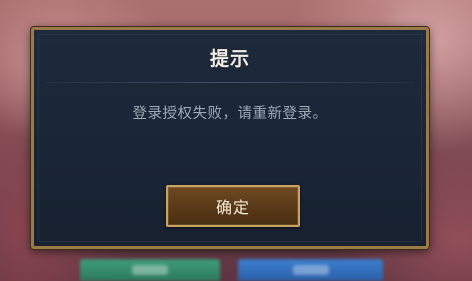  Describe the element at coordinates (230, 114) in the screenshot. I see `dialog-message: 登录授权失败，请重新登录。` at that location.